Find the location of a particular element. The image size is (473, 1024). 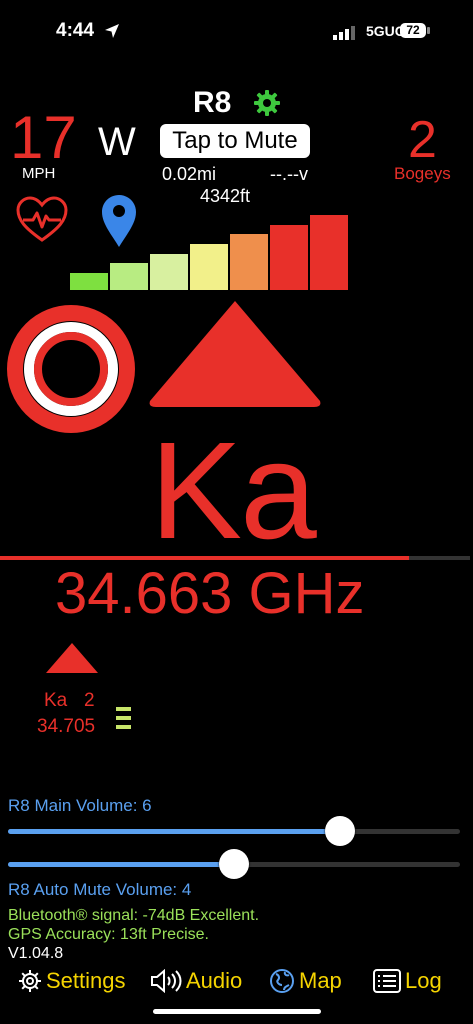

tab-settings: Settings is located at coordinates (72, 981).